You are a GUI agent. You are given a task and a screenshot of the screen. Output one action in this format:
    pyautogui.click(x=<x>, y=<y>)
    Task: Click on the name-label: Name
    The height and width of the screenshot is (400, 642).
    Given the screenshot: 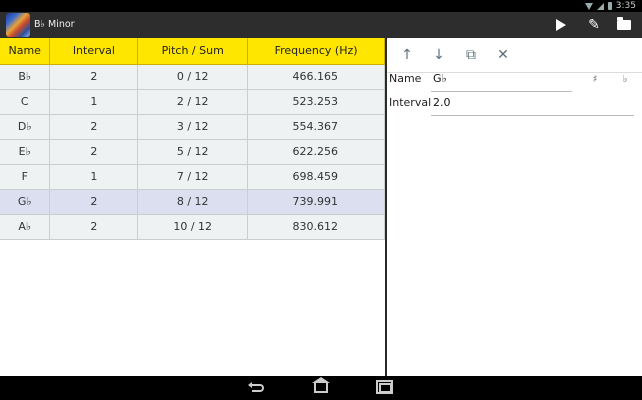 What is the action you would take?
    pyautogui.click(x=405, y=78)
    